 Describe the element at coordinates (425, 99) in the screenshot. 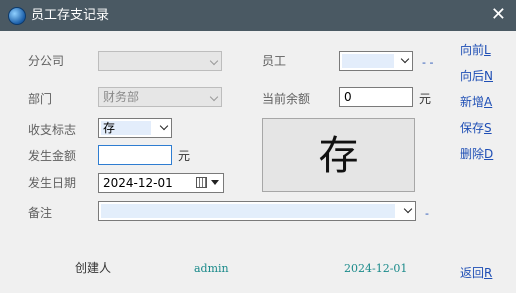

I see `balance-unit: 元` at that location.